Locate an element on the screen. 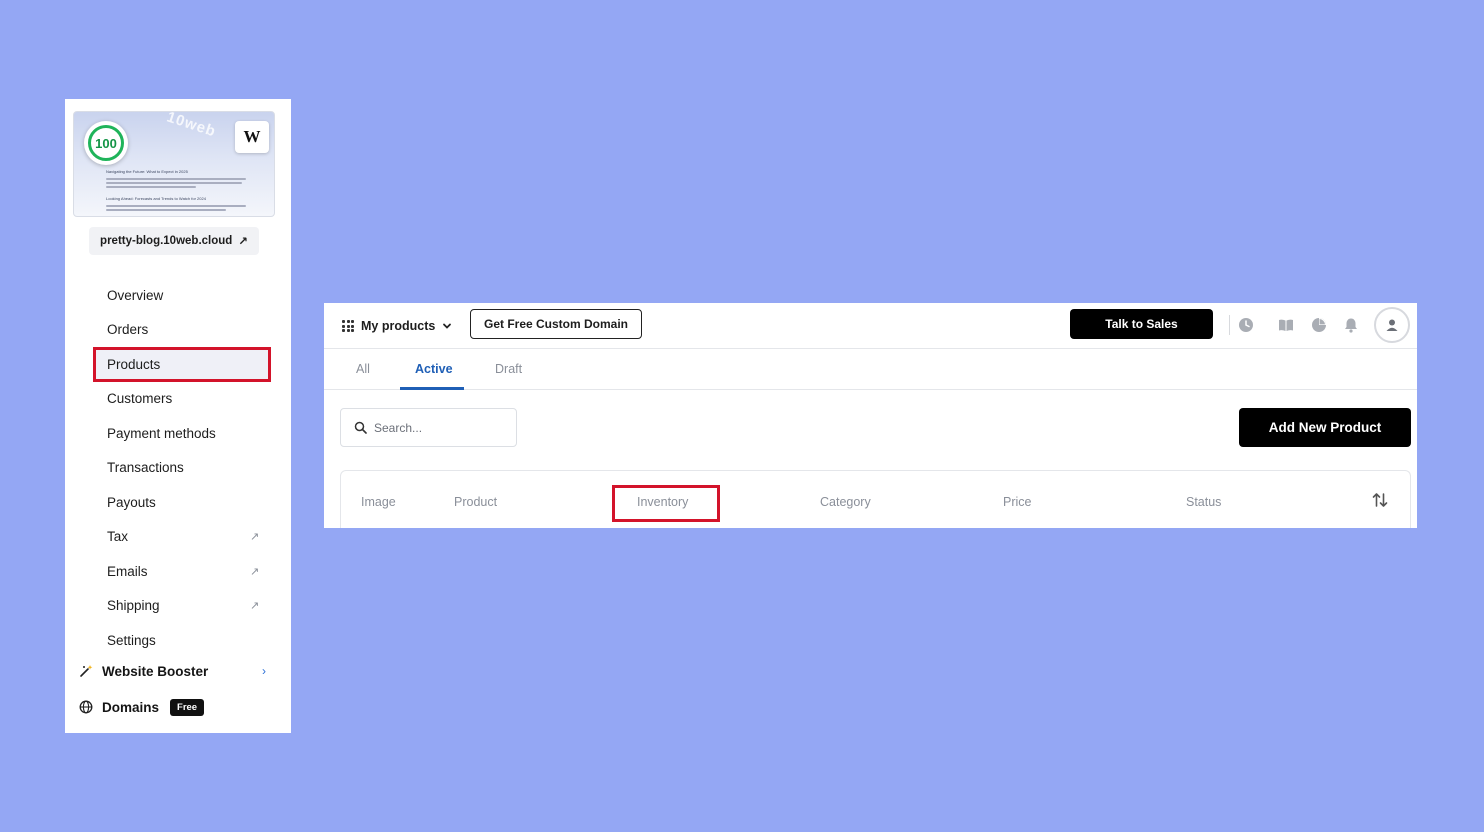  performance-score-badge: 100 is located at coordinates (106, 143).